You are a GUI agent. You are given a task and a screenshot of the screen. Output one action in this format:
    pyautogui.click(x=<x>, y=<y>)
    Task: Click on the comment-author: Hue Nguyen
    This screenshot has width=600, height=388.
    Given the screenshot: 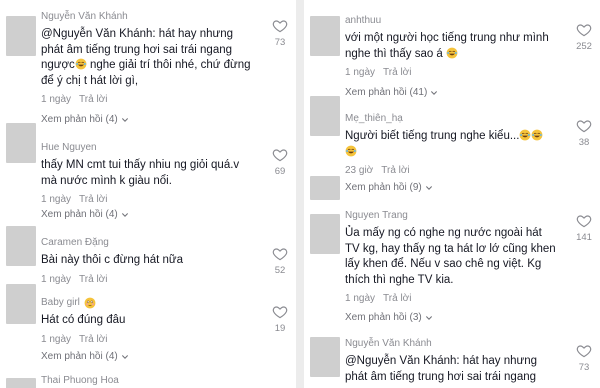 What is the action you would take?
    pyautogui.click(x=151, y=147)
    